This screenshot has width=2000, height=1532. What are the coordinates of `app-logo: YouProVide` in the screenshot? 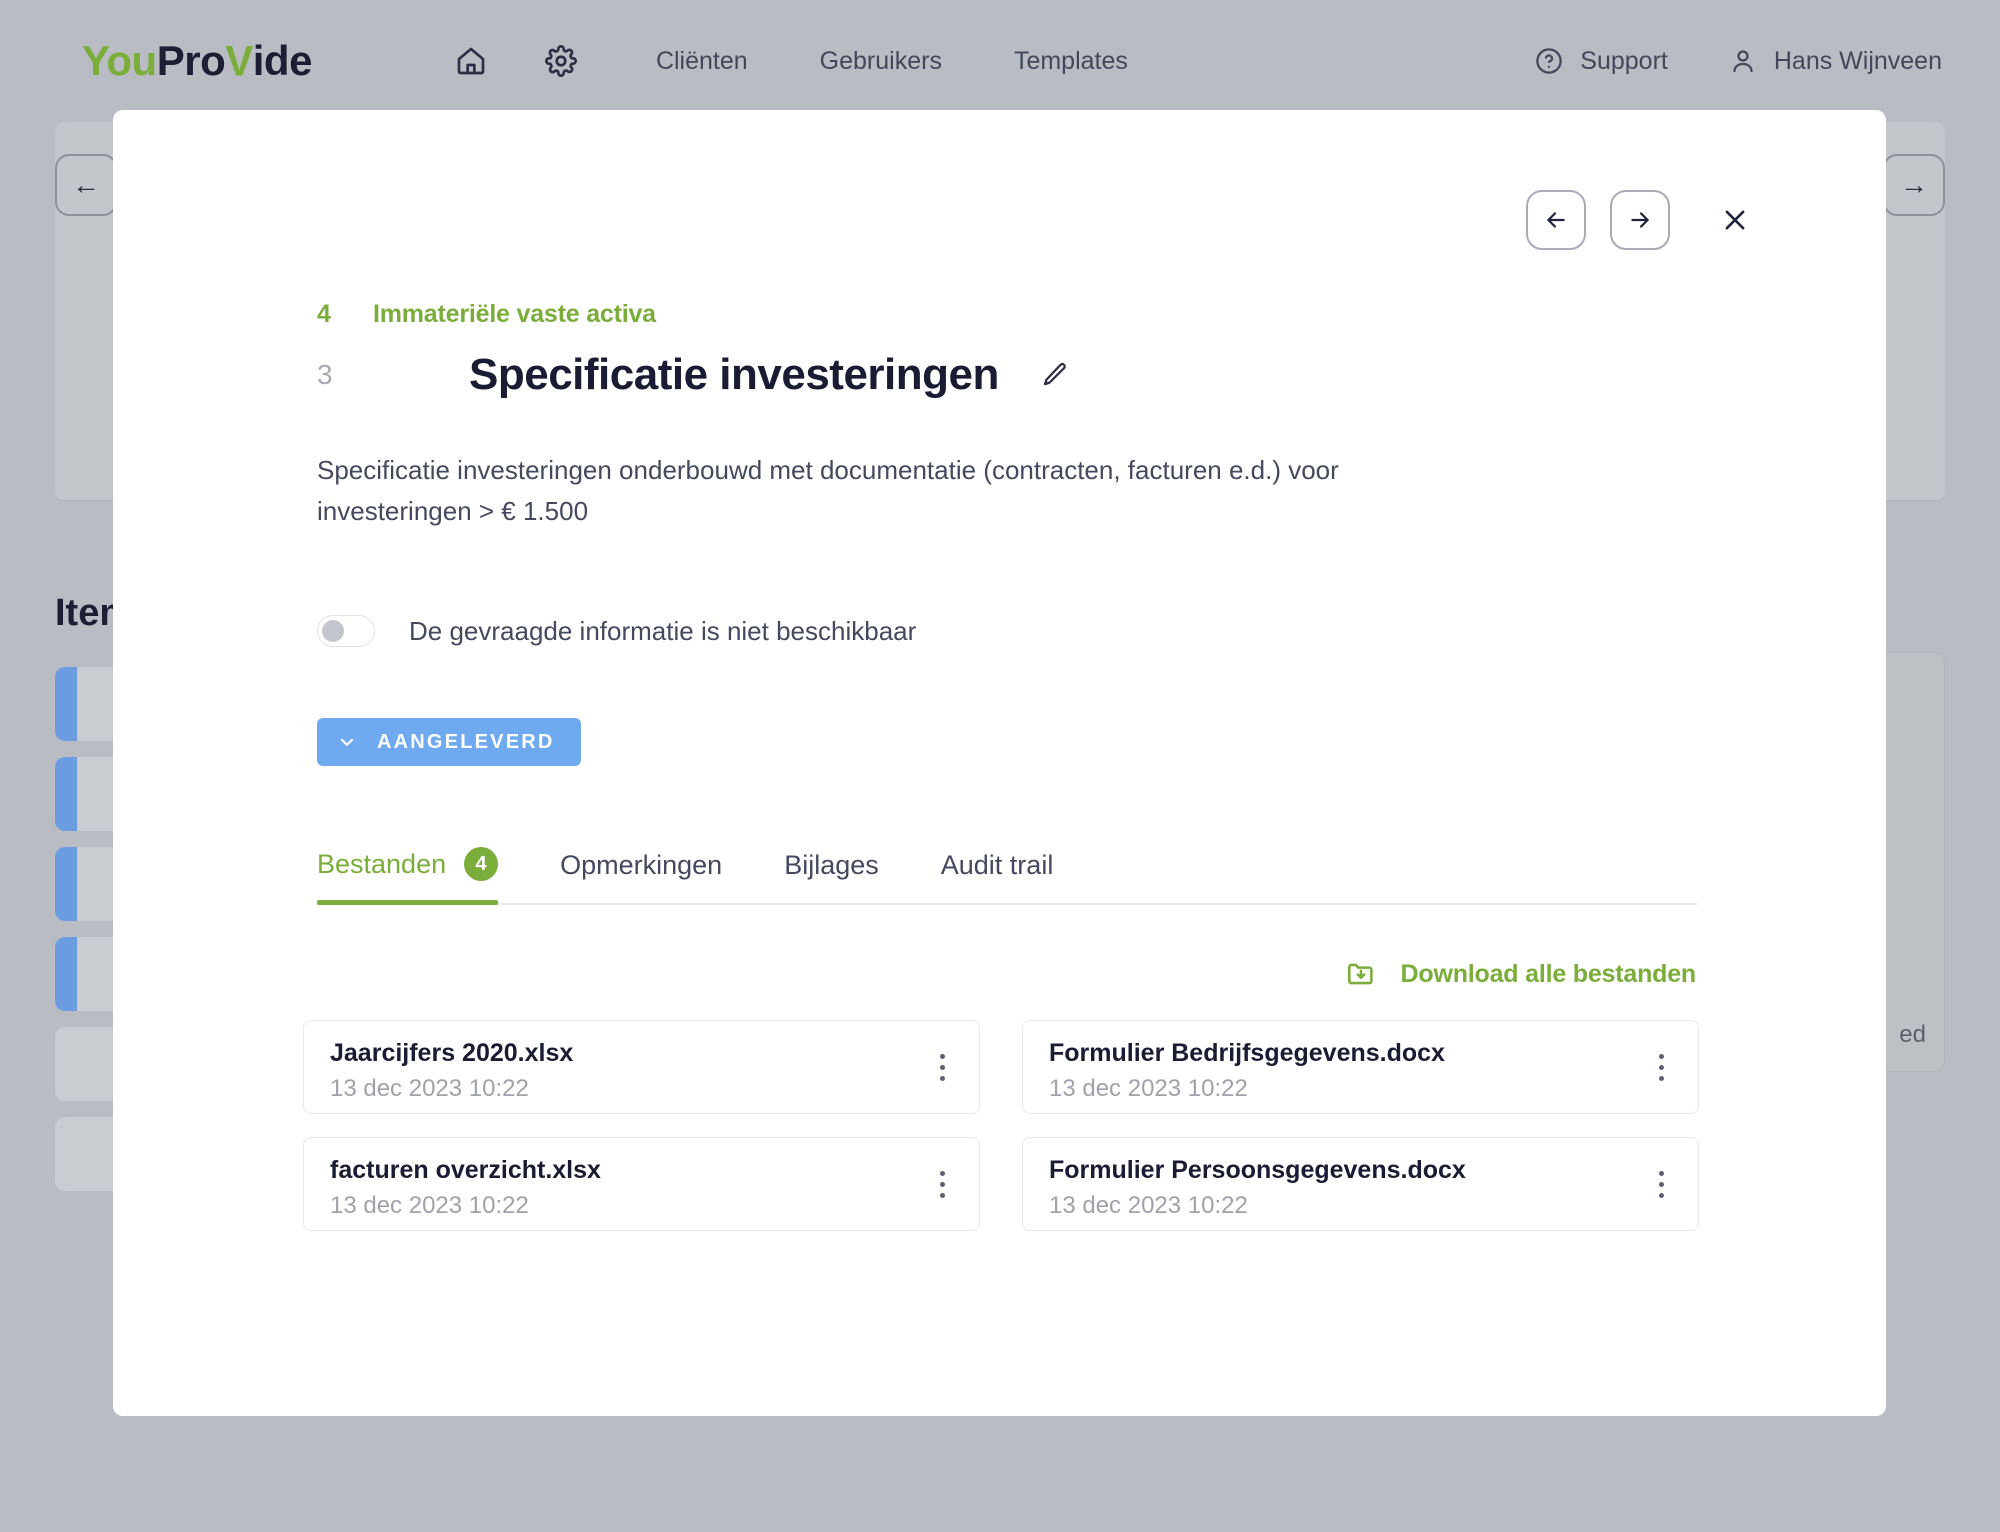 It's located at (197, 60).